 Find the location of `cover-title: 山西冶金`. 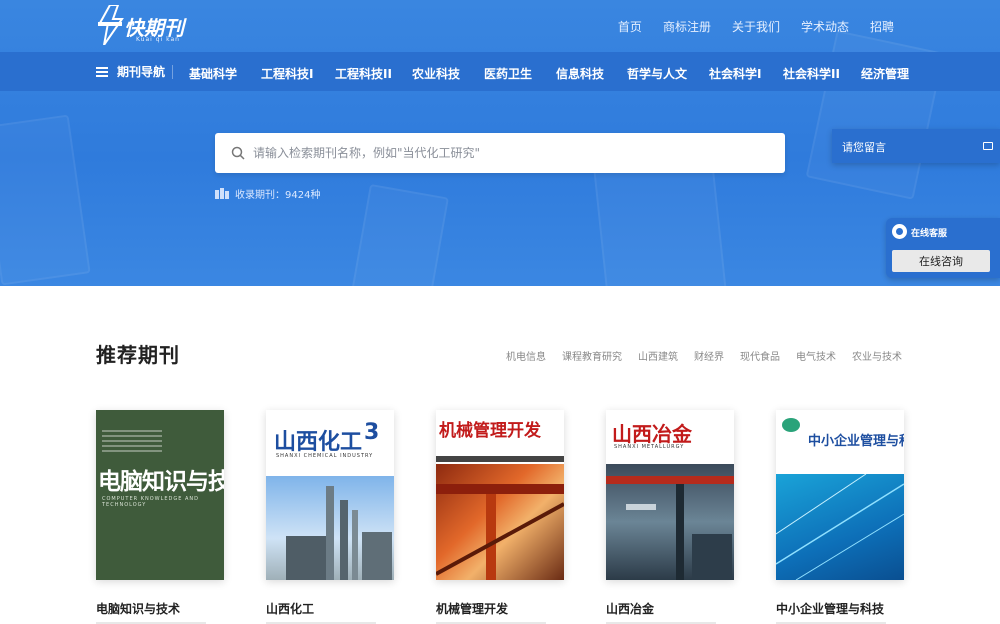

cover-title: 山西冶金 is located at coordinates (652, 434).